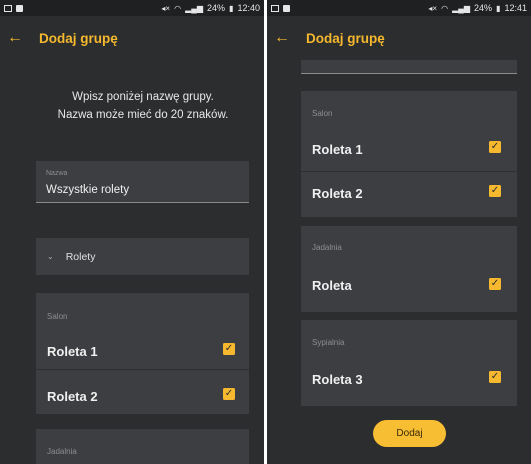  I want to click on room-label: Sypialnia, so click(328, 342).